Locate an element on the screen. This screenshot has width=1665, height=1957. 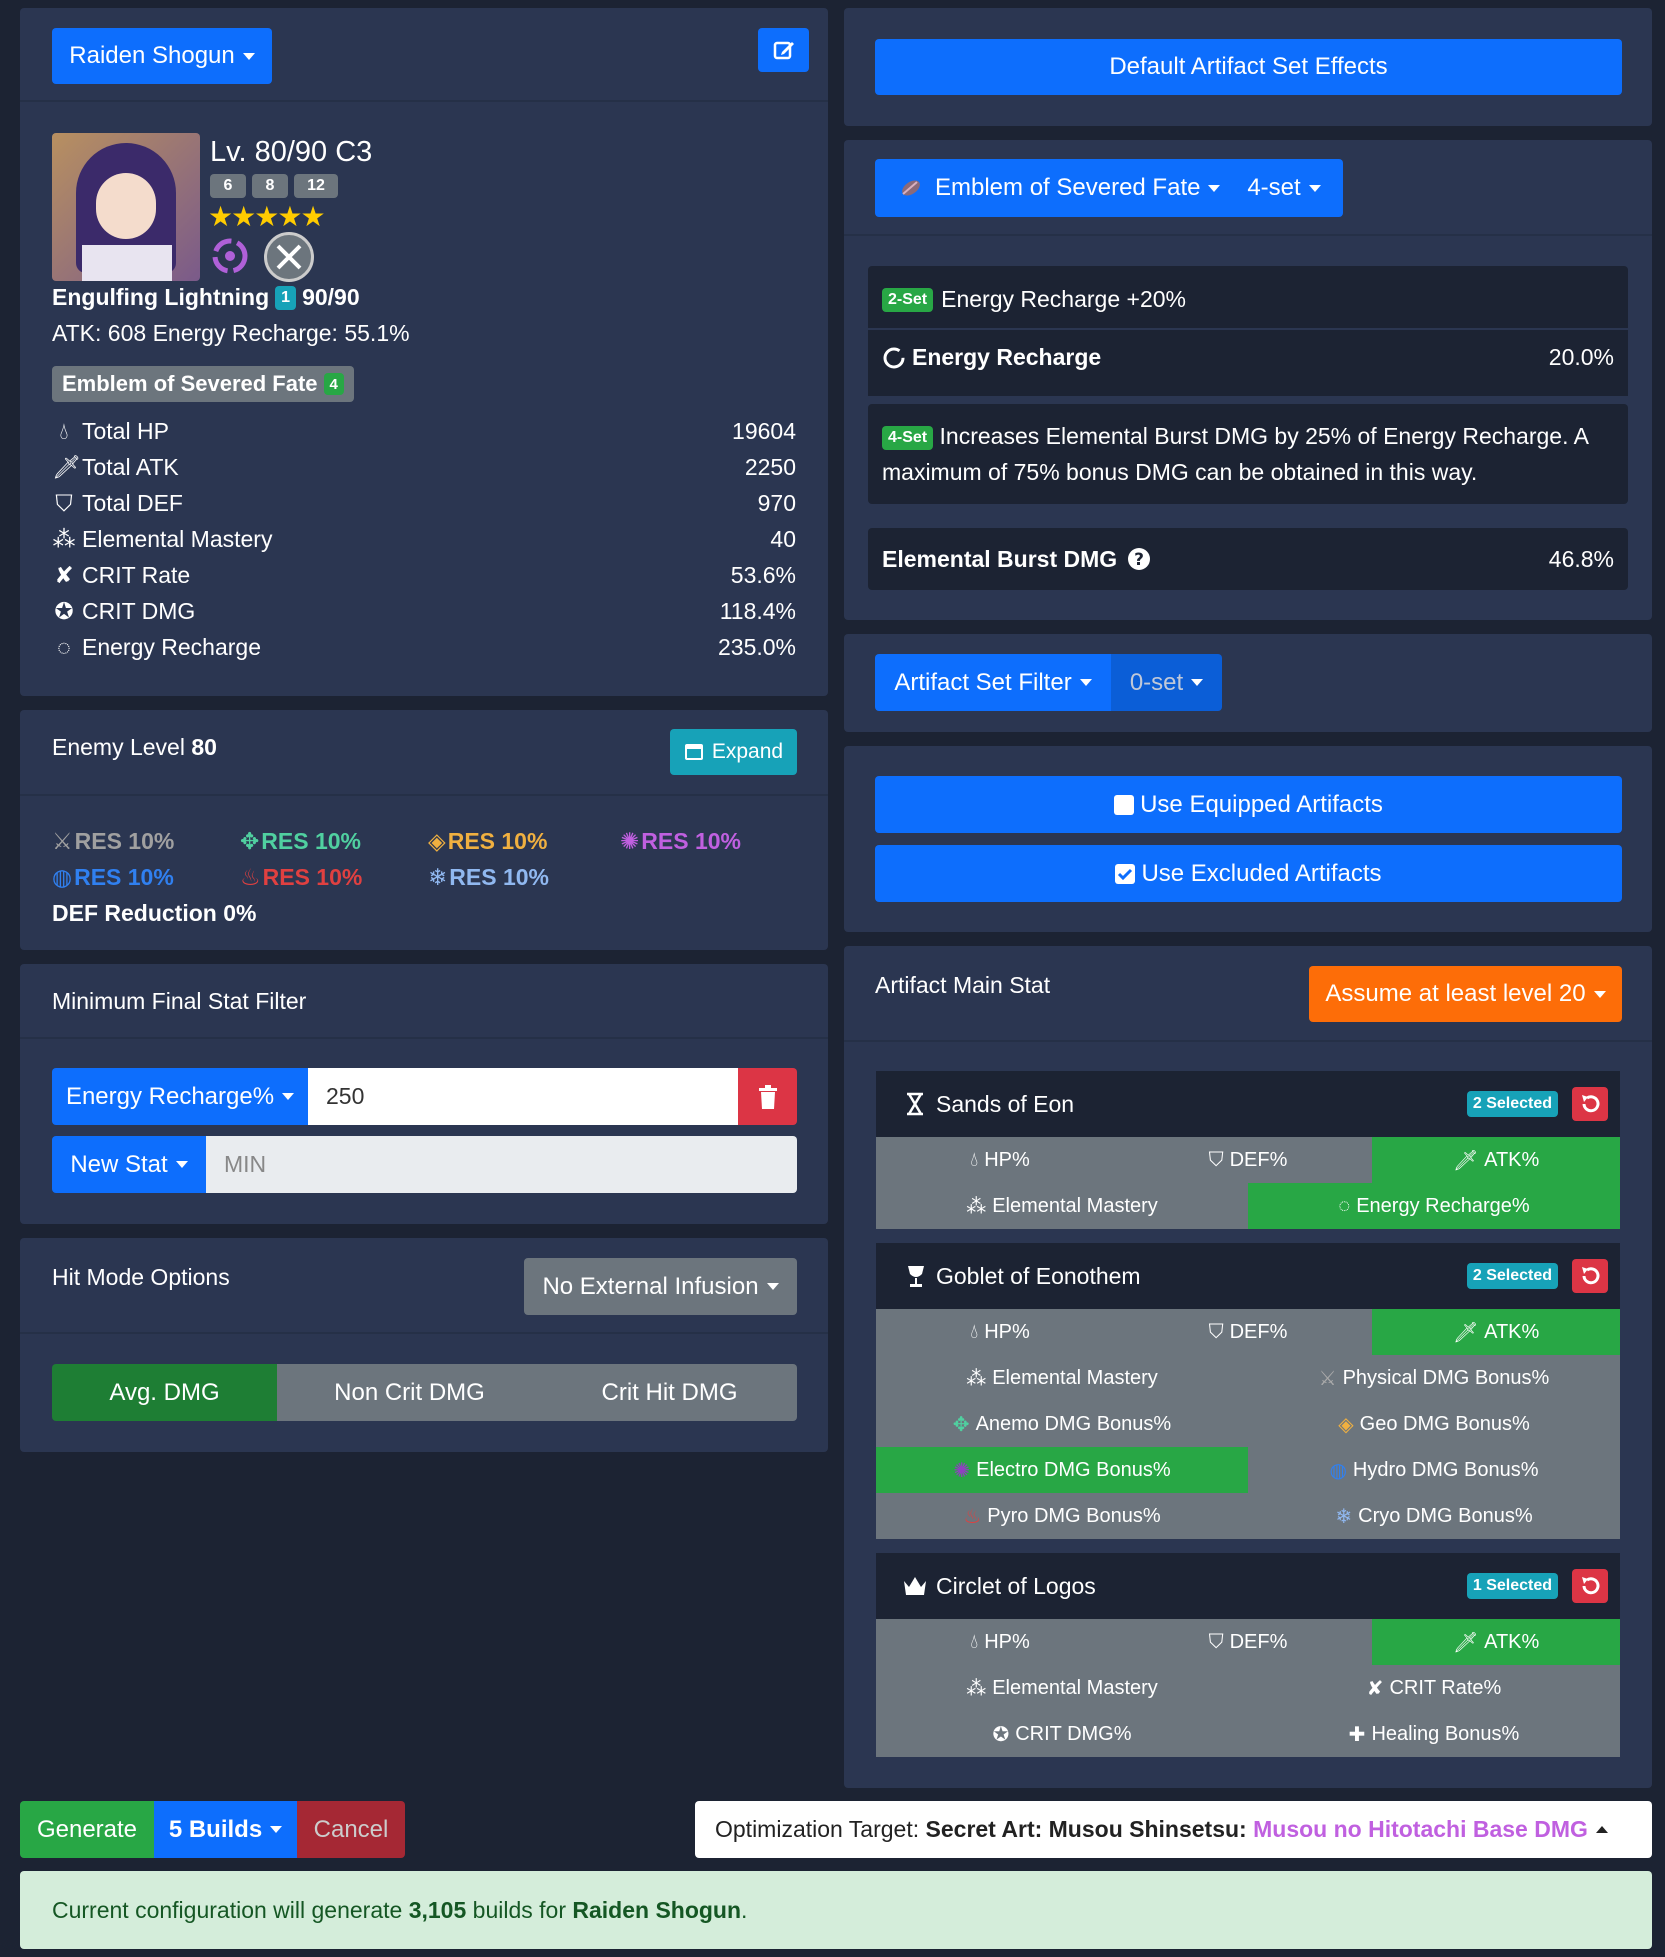
energy-recharge-icon is located at coordinates (894, 357).